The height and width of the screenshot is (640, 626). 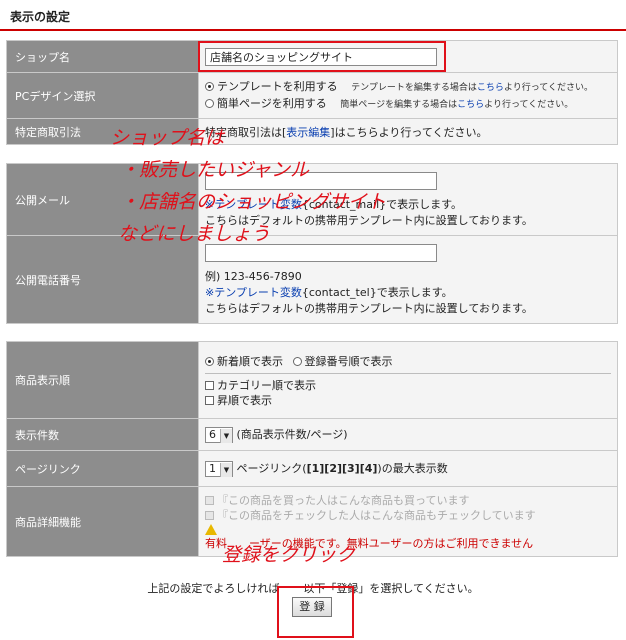 I want to click on public-tel-label: 公開電話番号, so click(x=102, y=279).